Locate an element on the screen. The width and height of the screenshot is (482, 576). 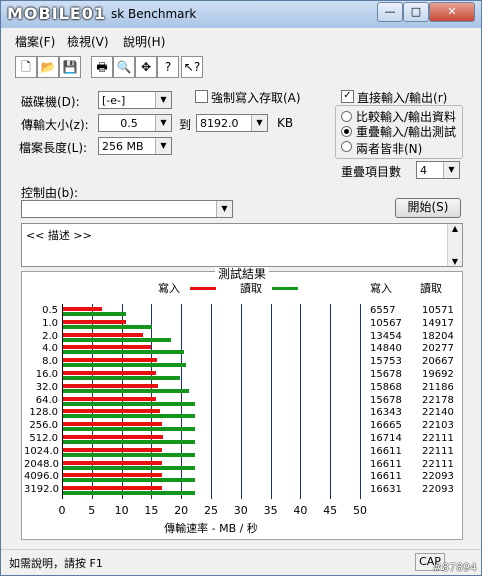
file-length-label: 檔案長度(L): is located at coordinates (53, 148).